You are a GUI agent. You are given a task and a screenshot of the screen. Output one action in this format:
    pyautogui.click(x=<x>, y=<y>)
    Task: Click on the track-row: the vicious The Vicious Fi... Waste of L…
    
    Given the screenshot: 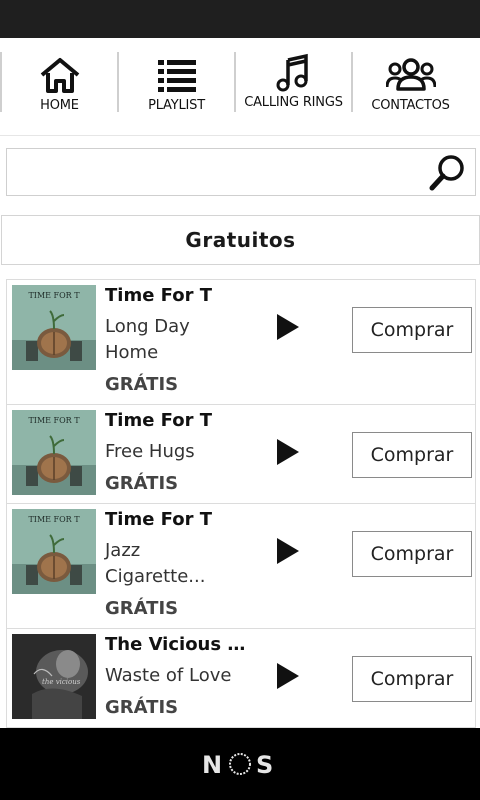 What is the action you would take?
    pyautogui.click(x=241, y=678)
    